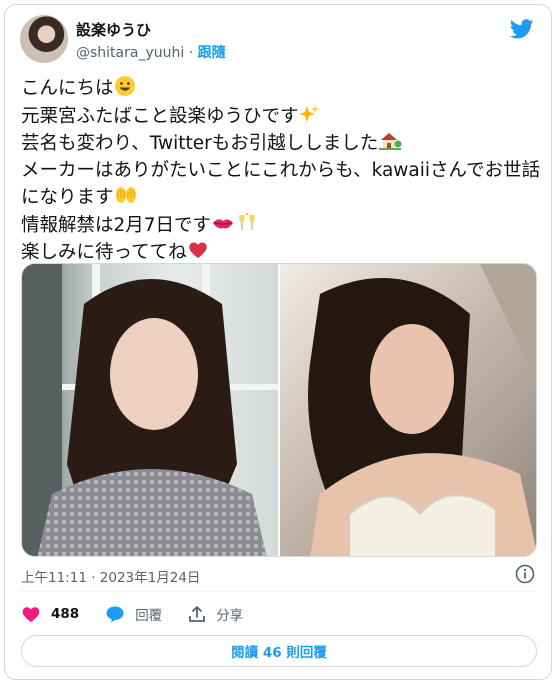  What do you see at coordinates (115, 614) in the screenshot?
I see `reply-bubble-icon` at bounding box center [115, 614].